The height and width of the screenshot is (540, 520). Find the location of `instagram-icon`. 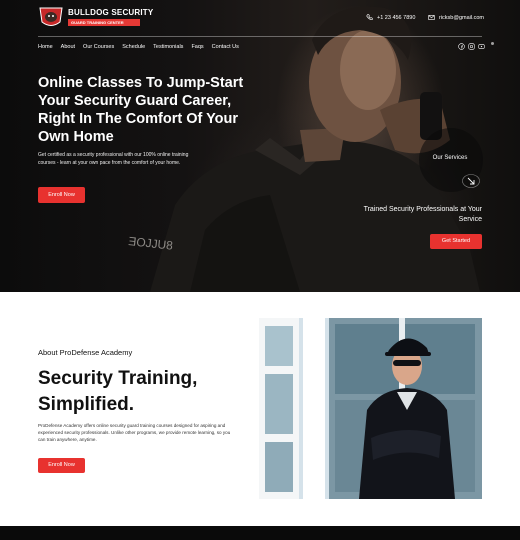

instagram-icon is located at coordinates (471, 46).